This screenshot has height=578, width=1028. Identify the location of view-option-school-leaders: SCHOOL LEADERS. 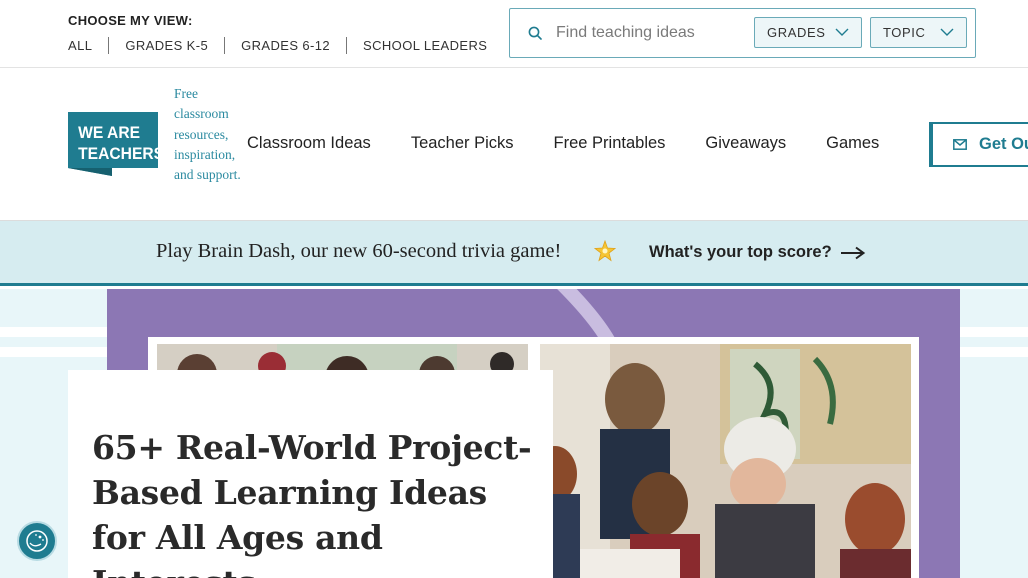
(425, 45).